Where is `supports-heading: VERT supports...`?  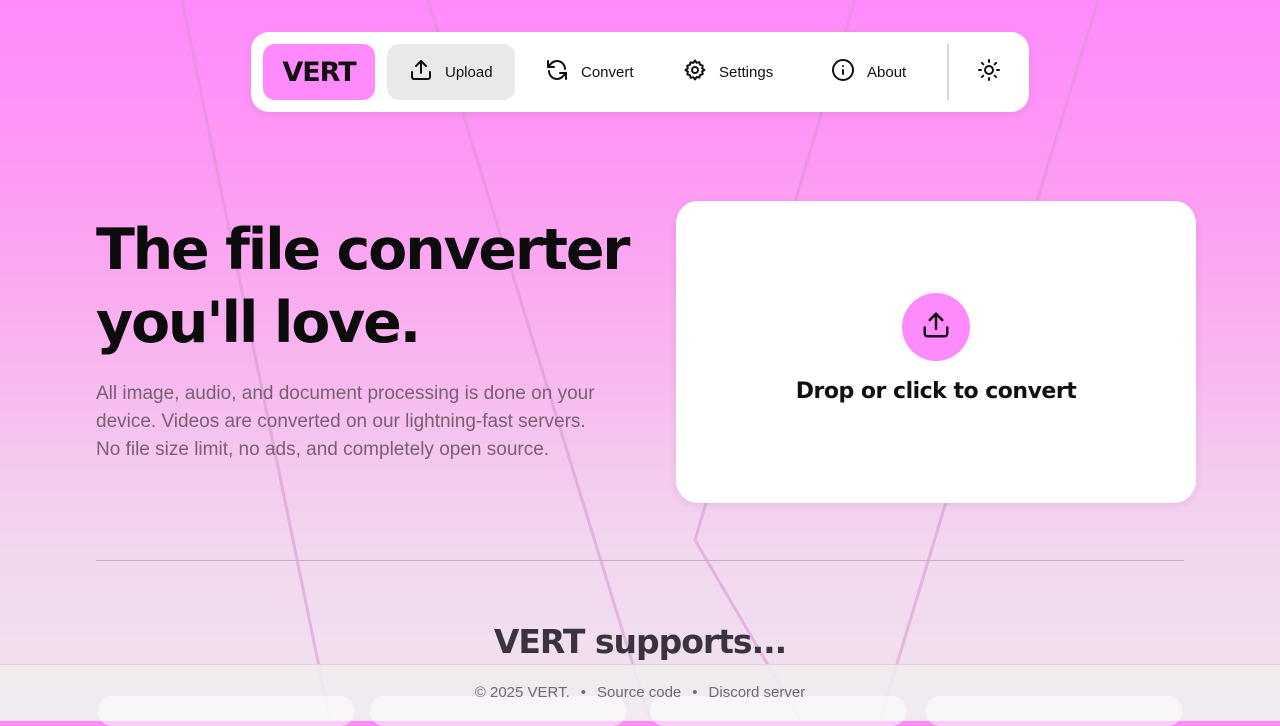
supports-heading: VERT supports... is located at coordinates (640, 641).